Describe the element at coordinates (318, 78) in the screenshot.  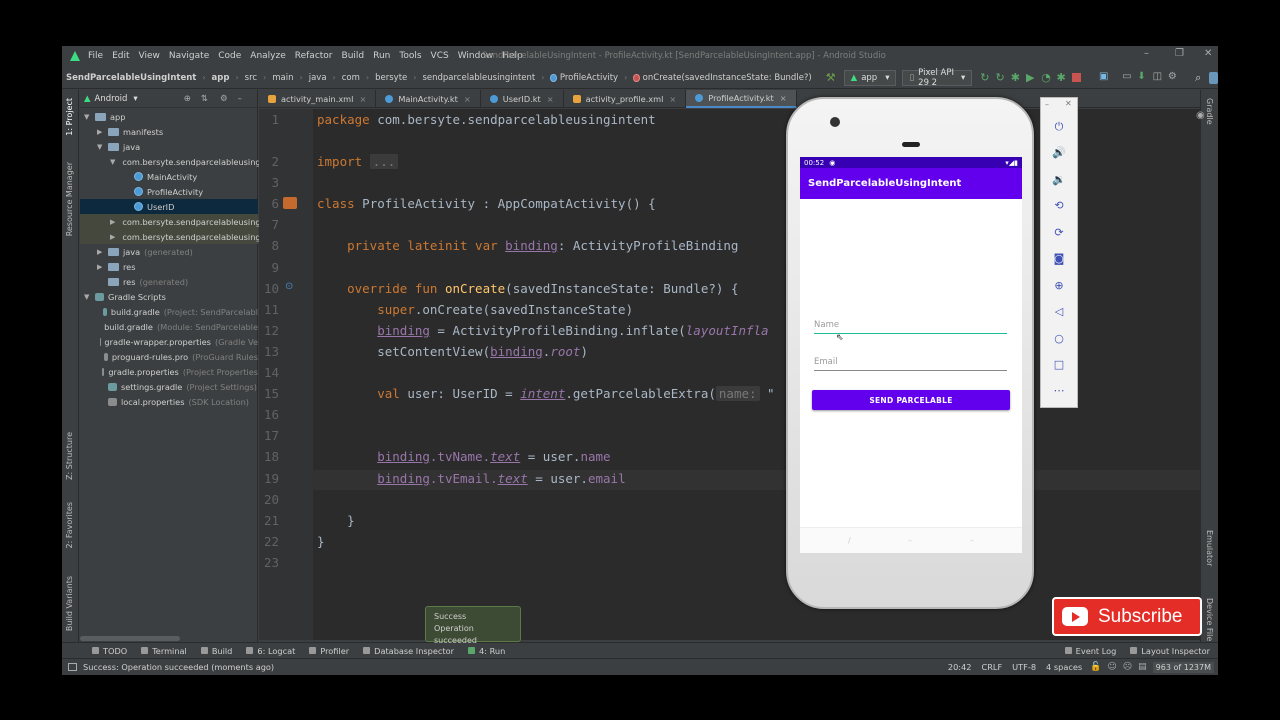
I see `breadcrumb-java: java` at that location.